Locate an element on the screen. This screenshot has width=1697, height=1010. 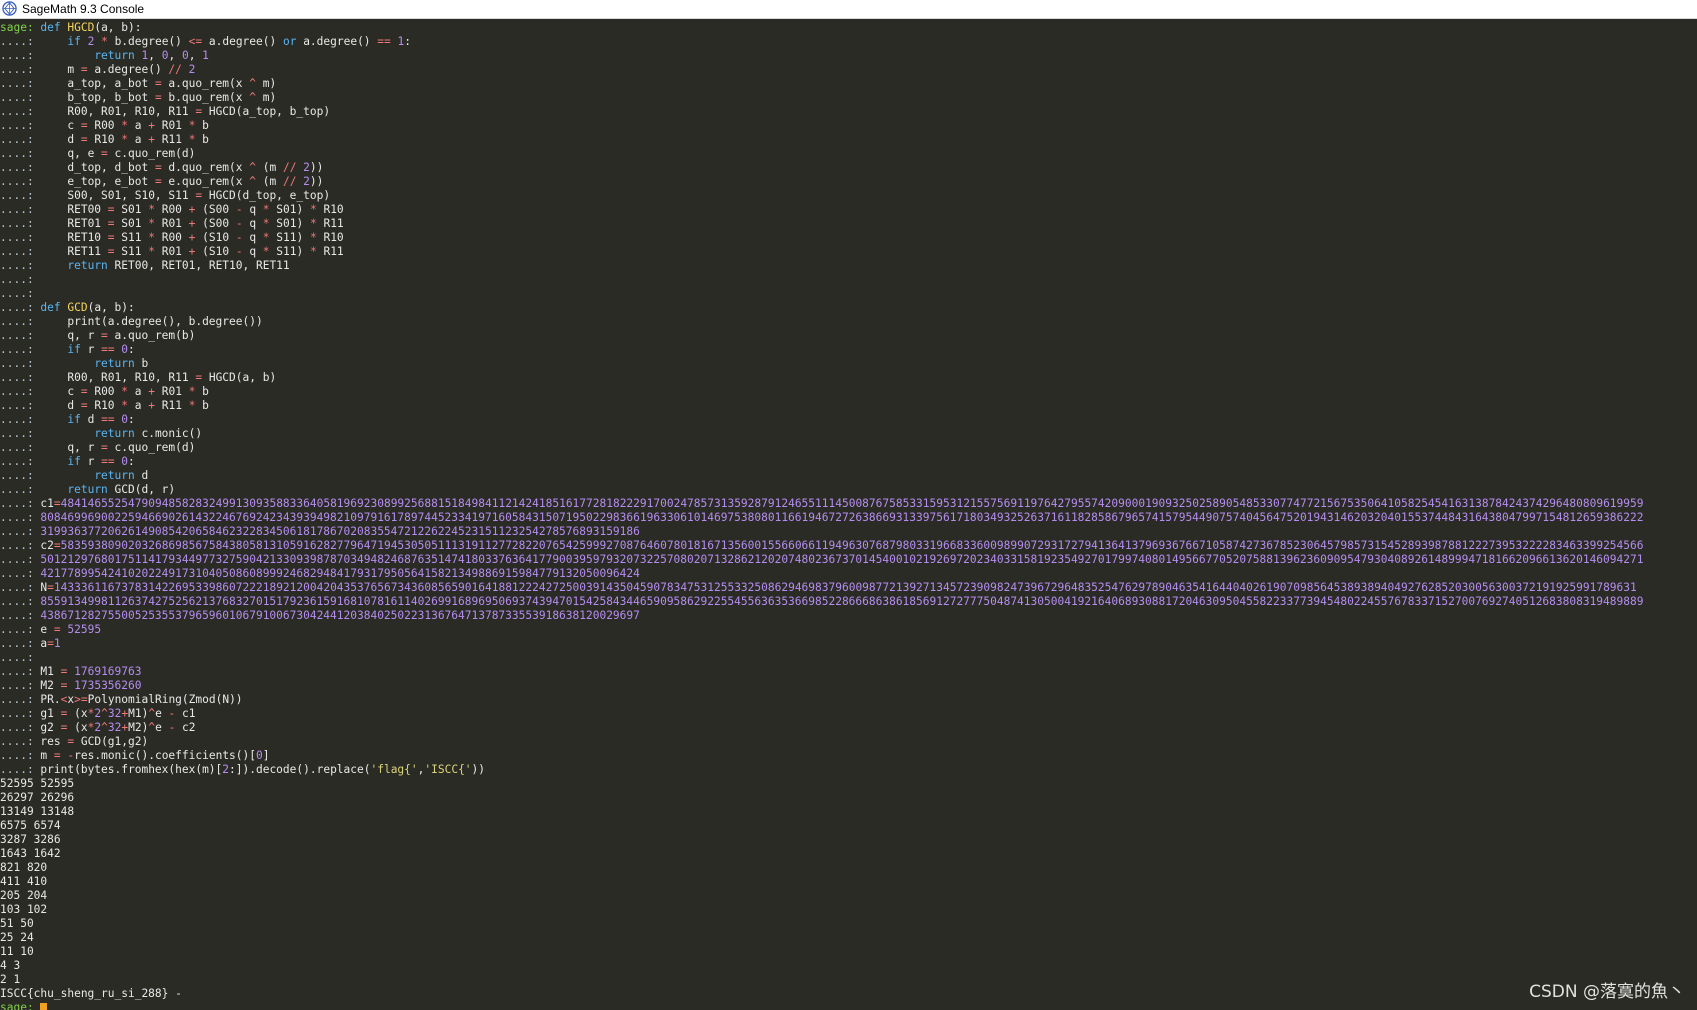
code-token: PolynomialRing(Zmod(N)) is located at coordinates (165, 699).